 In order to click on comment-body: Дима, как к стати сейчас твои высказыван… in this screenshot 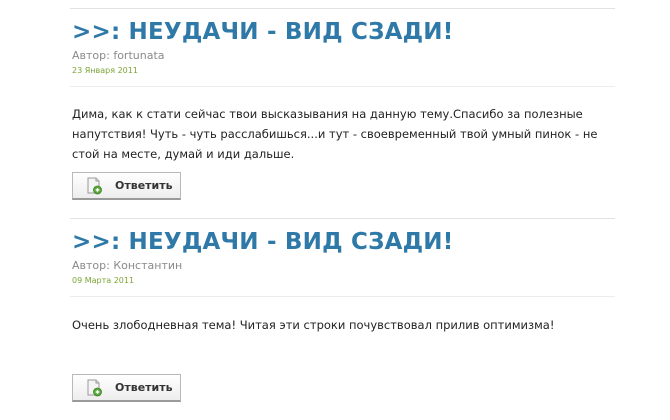, I will do `click(335, 134)`.